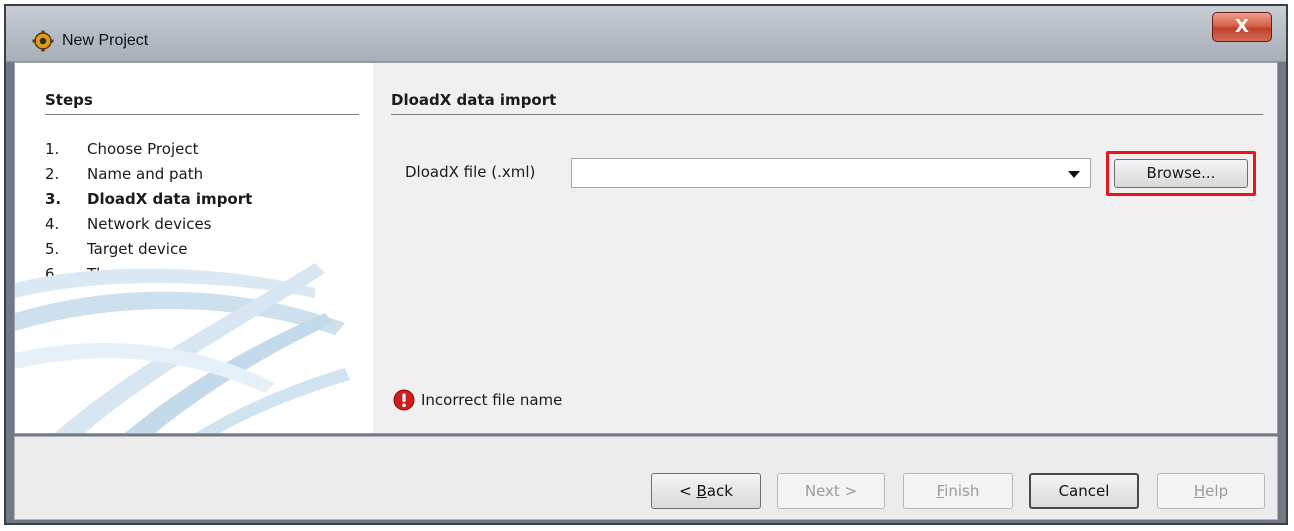  I want to click on dloadx-file-label: DloadX file (.xml), so click(470, 172).